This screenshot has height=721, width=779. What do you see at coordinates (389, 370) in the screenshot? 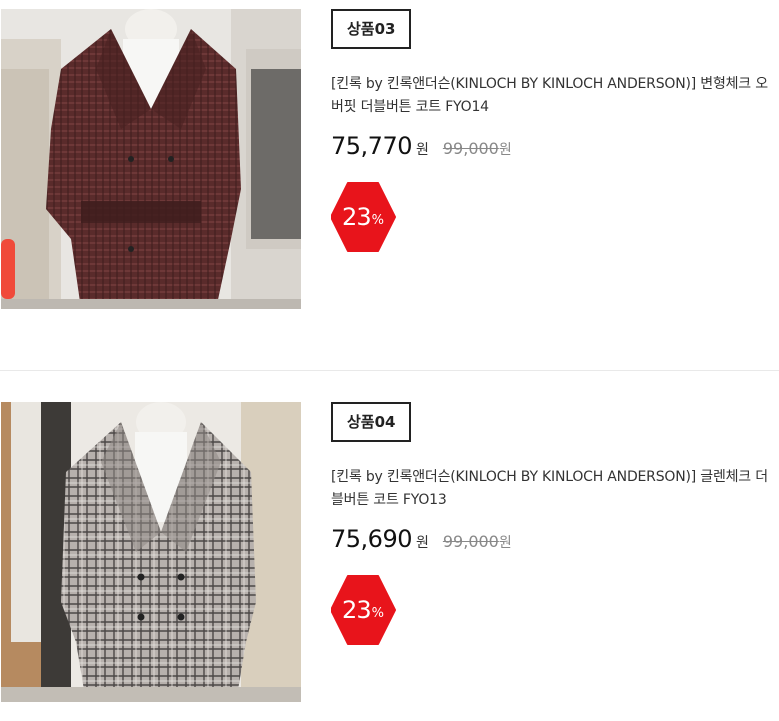
I see `product-divider` at bounding box center [389, 370].